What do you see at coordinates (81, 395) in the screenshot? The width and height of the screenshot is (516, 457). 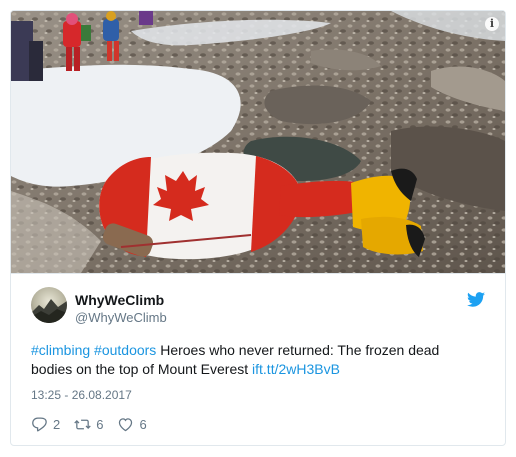 I see `tweet-timestamp: 13:25 - 26.08.2017` at bounding box center [81, 395].